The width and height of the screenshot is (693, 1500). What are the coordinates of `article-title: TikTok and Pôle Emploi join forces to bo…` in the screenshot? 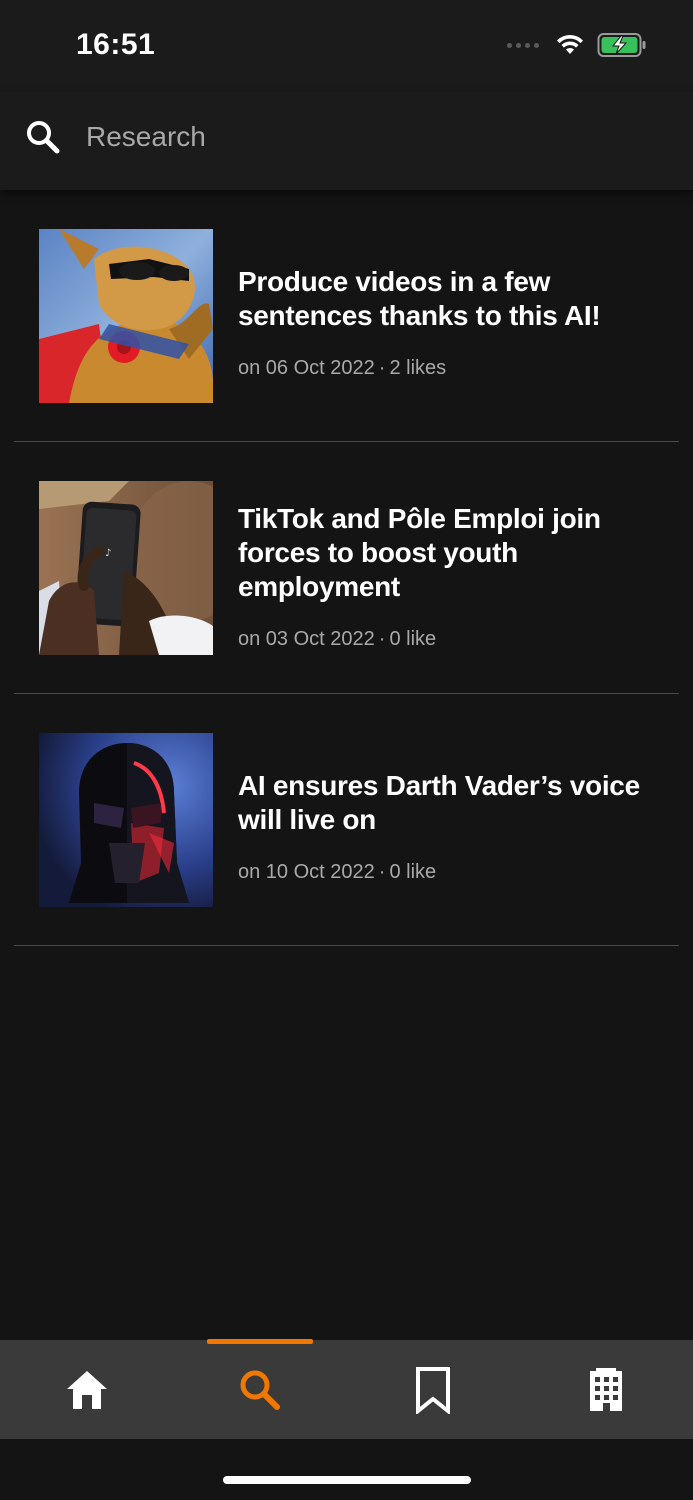 It's located at (443, 553).